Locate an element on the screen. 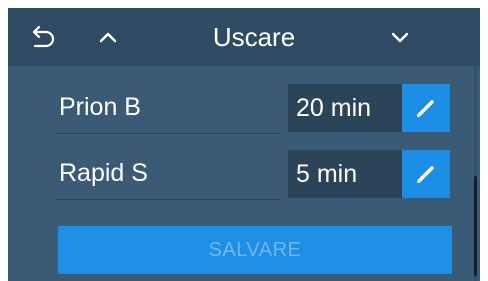  time-value-field: 20 min is located at coordinates (345, 108).